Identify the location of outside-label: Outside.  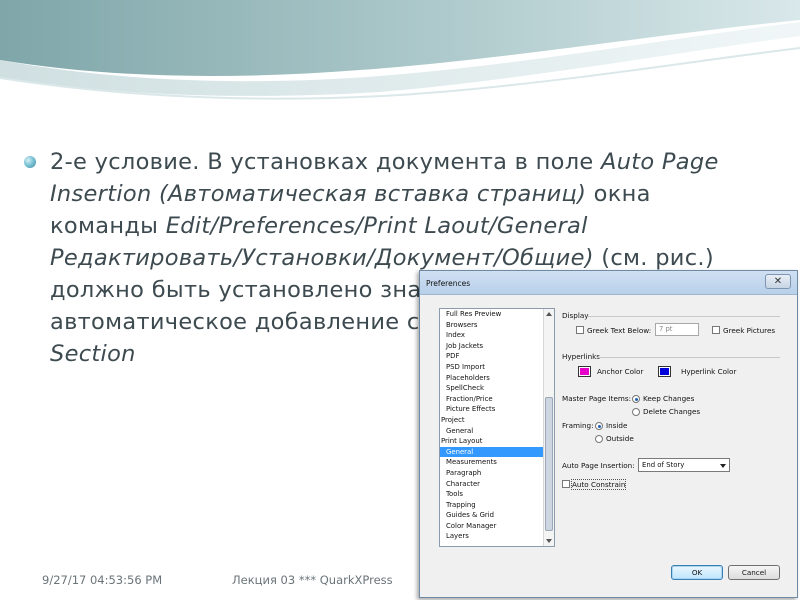
(620, 438).